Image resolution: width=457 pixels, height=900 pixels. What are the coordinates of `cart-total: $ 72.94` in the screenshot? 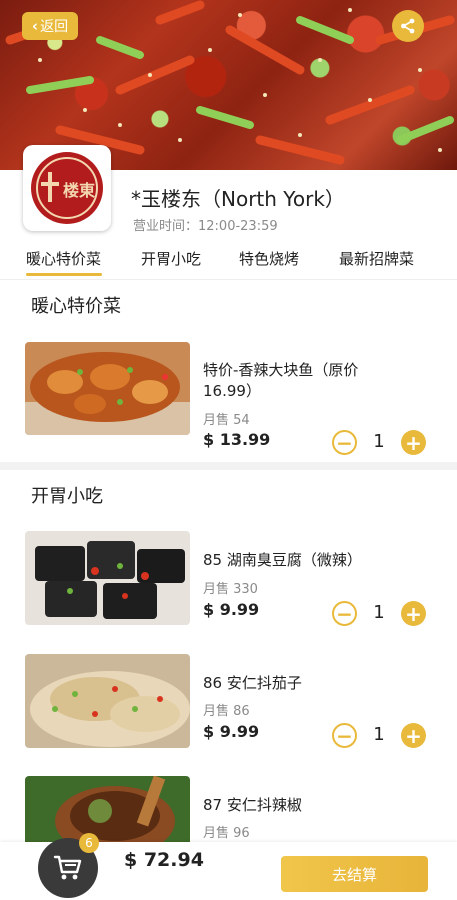 It's located at (164, 860).